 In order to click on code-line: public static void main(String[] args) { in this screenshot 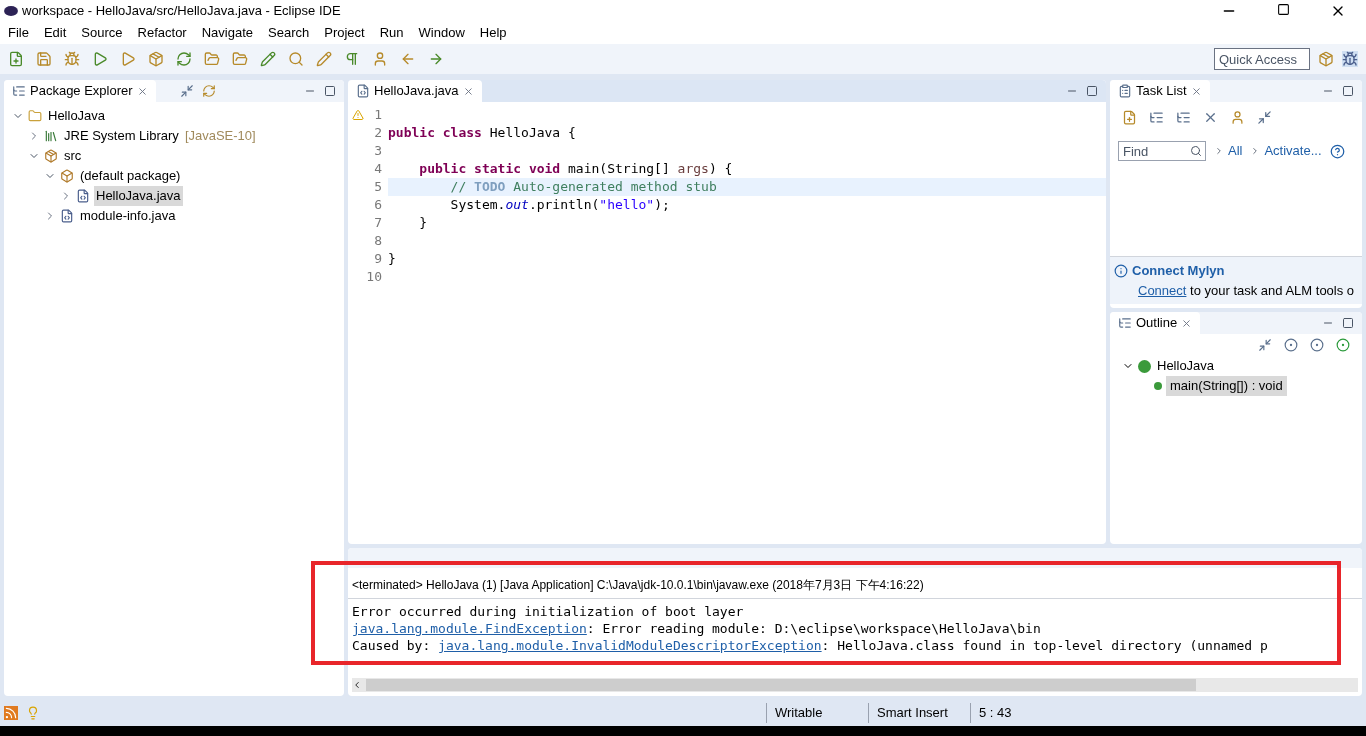, I will do `click(575, 169)`.